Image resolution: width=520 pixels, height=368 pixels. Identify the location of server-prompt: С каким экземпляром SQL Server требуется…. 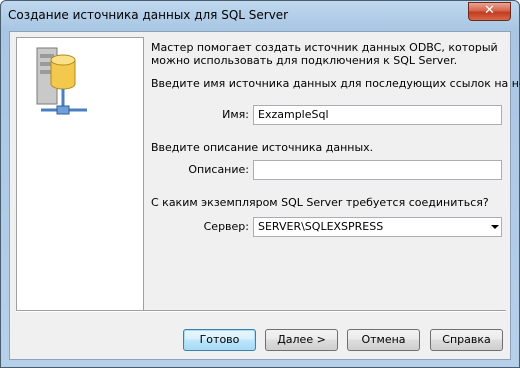
(320, 202).